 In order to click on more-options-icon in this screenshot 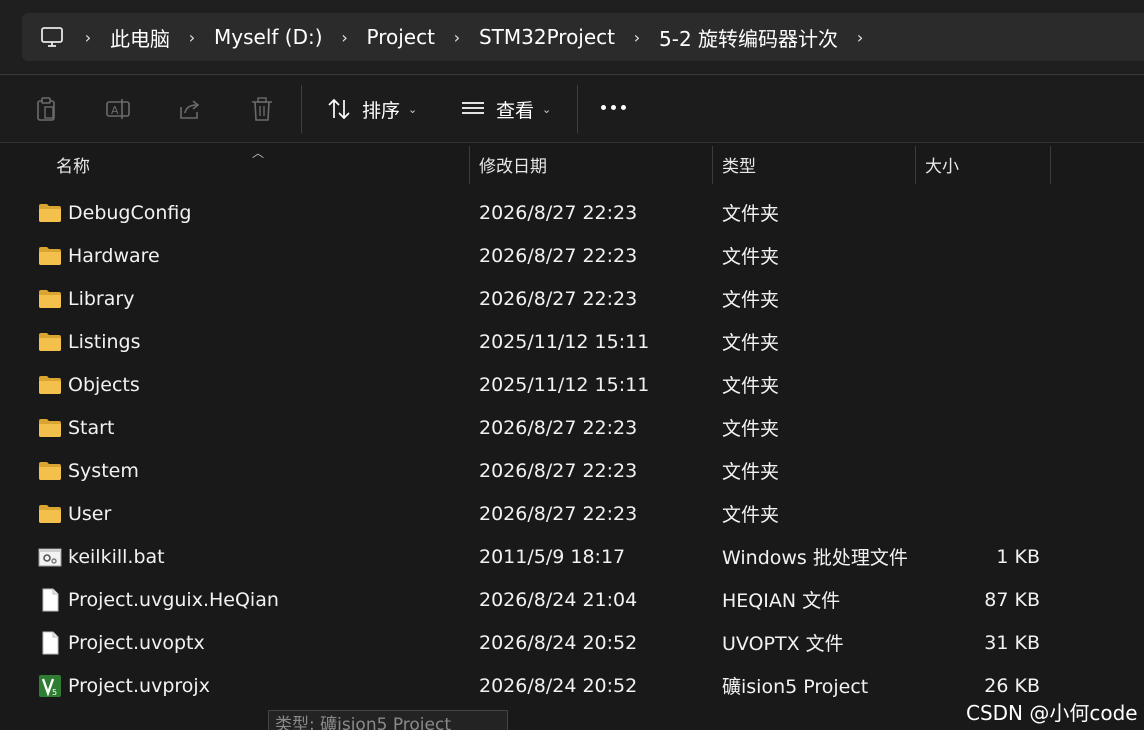, I will do `click(613, 107)`.